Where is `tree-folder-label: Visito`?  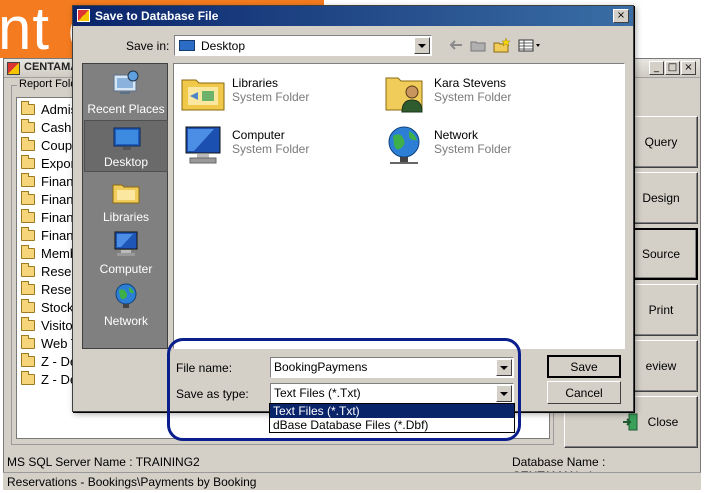 tree-folder-label: Visito is located at coordinates (57, 325).